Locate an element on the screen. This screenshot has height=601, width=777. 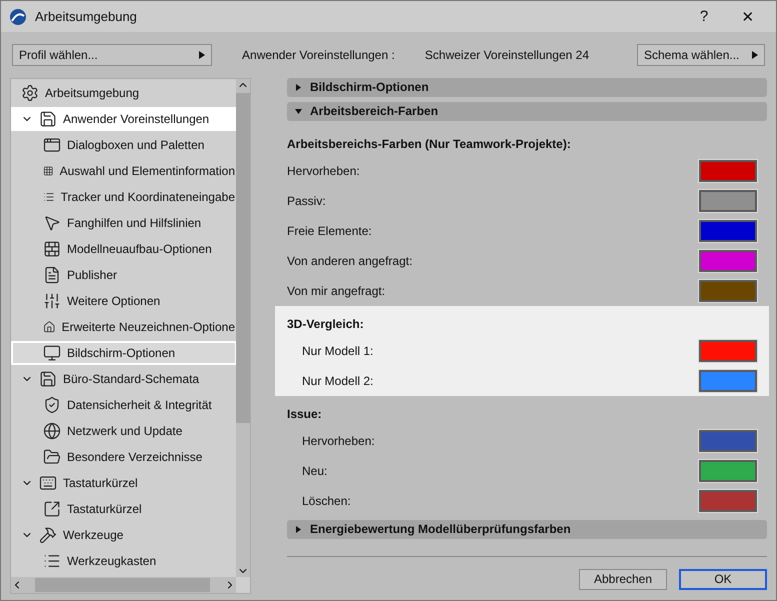
group-title: Issue: is located at coordinates (305, 414).